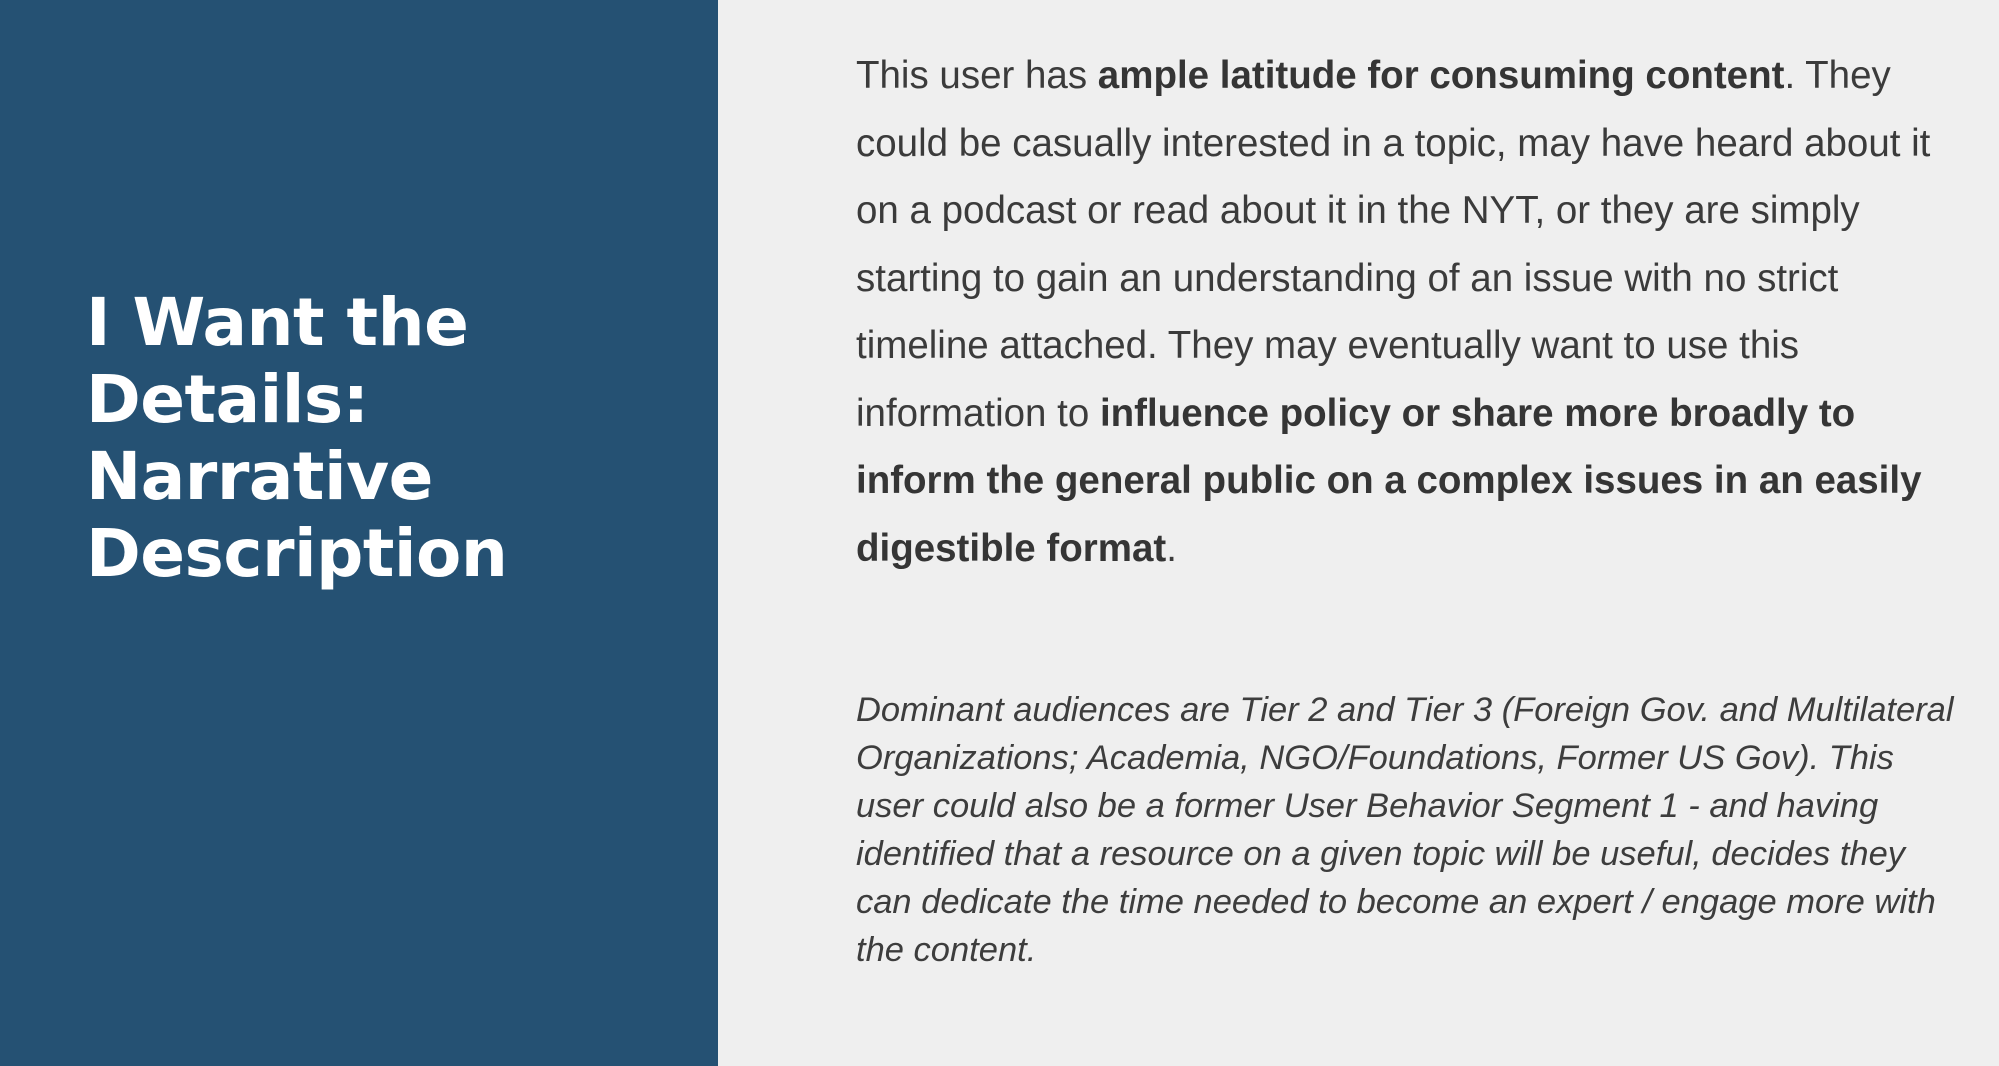 This screenshot has height=1066, width=1999. What do you see at coordinates (977, 75) in the screenshot?
I see `paragraph-text-1: This user has` at bounding box center [977, 75].